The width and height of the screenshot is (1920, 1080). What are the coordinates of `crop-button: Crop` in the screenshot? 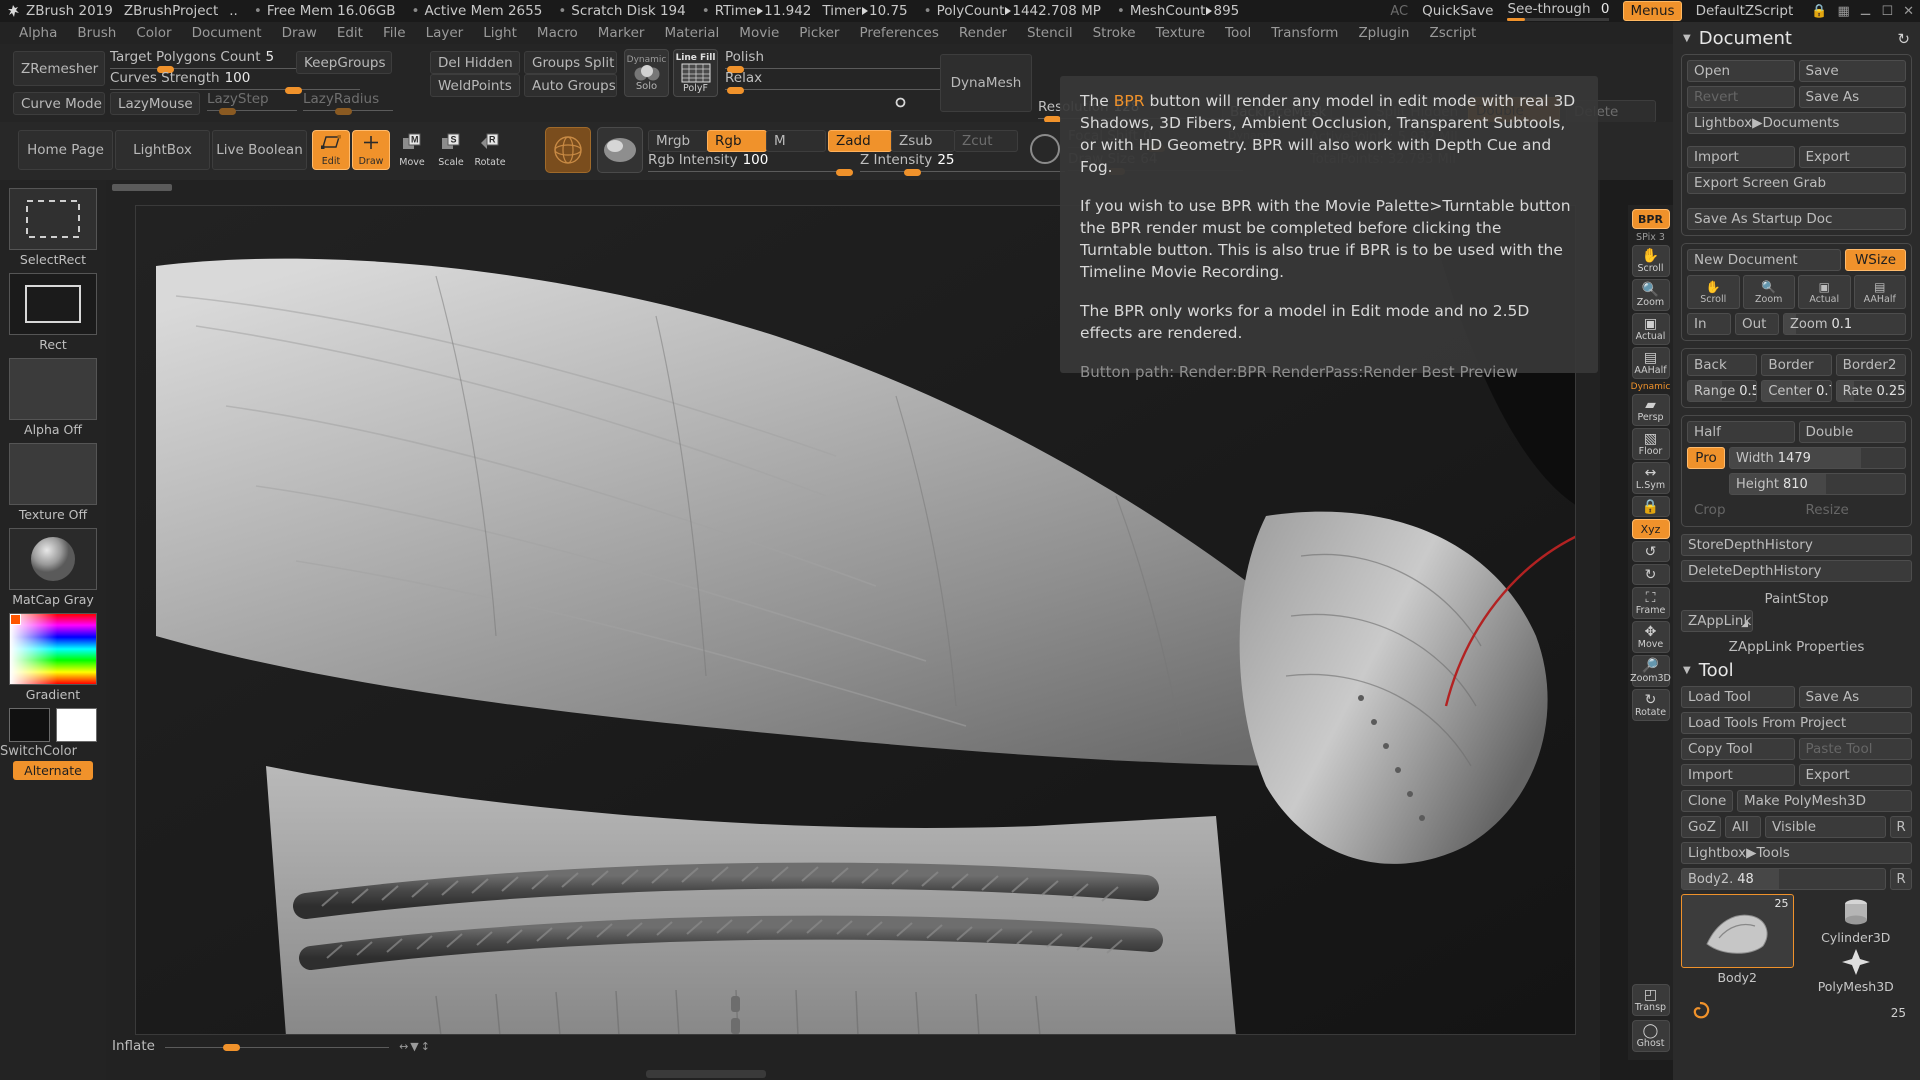 It's located at (1741, 510).